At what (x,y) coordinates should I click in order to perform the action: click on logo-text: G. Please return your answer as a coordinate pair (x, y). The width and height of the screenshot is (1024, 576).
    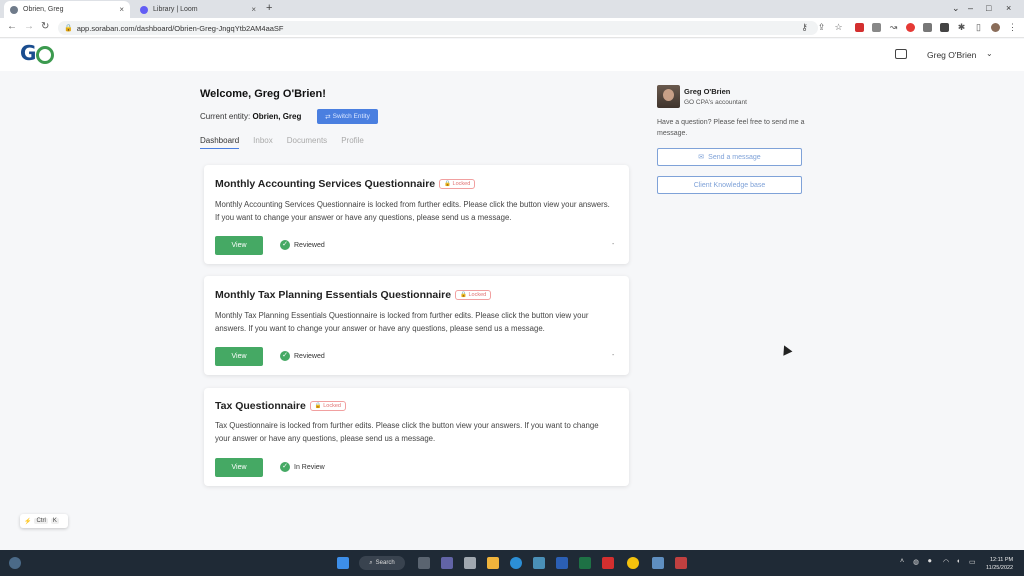
    Looking at the image, I should click on (37, 53).